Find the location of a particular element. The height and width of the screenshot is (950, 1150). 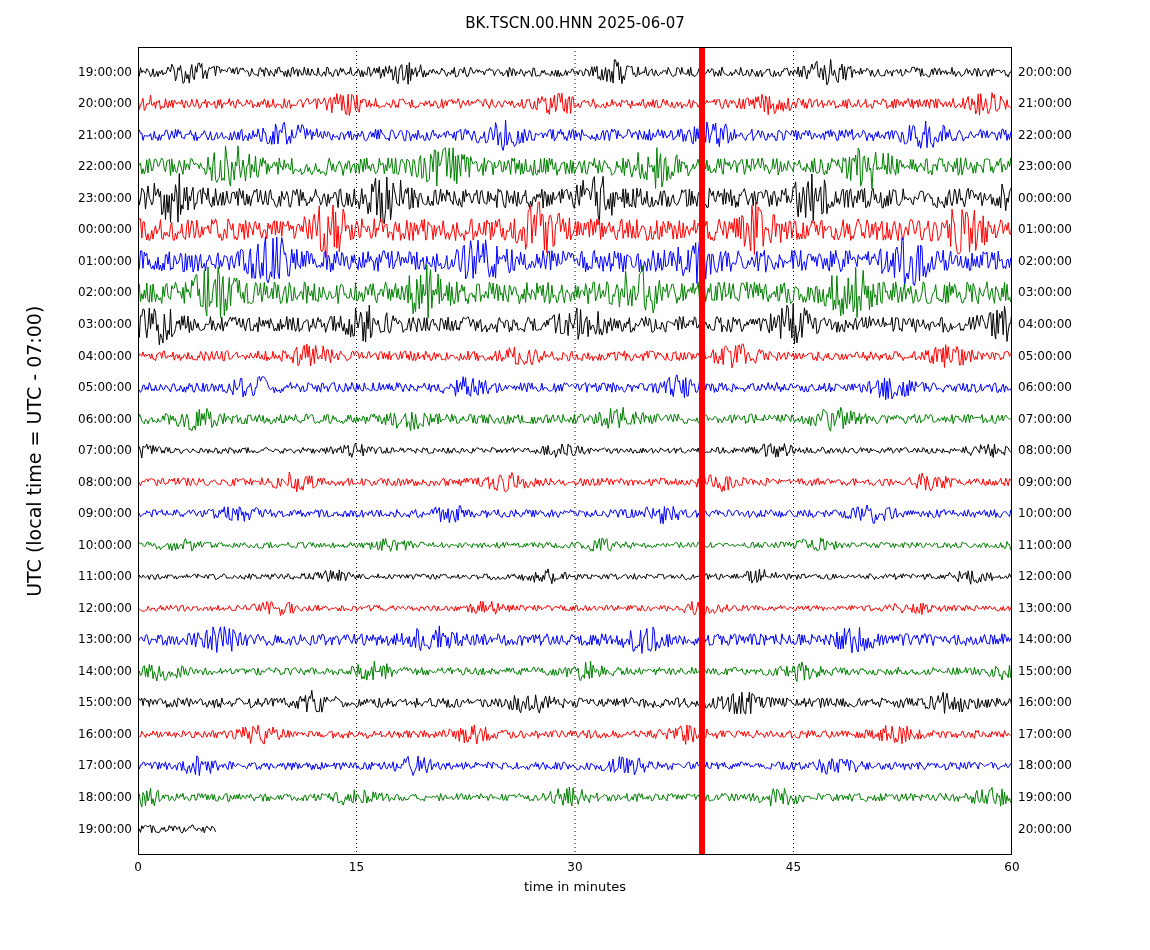

plot-title: BK.TSCN.00.HNN 2025-06-07 is located at coordinates (575, 24).